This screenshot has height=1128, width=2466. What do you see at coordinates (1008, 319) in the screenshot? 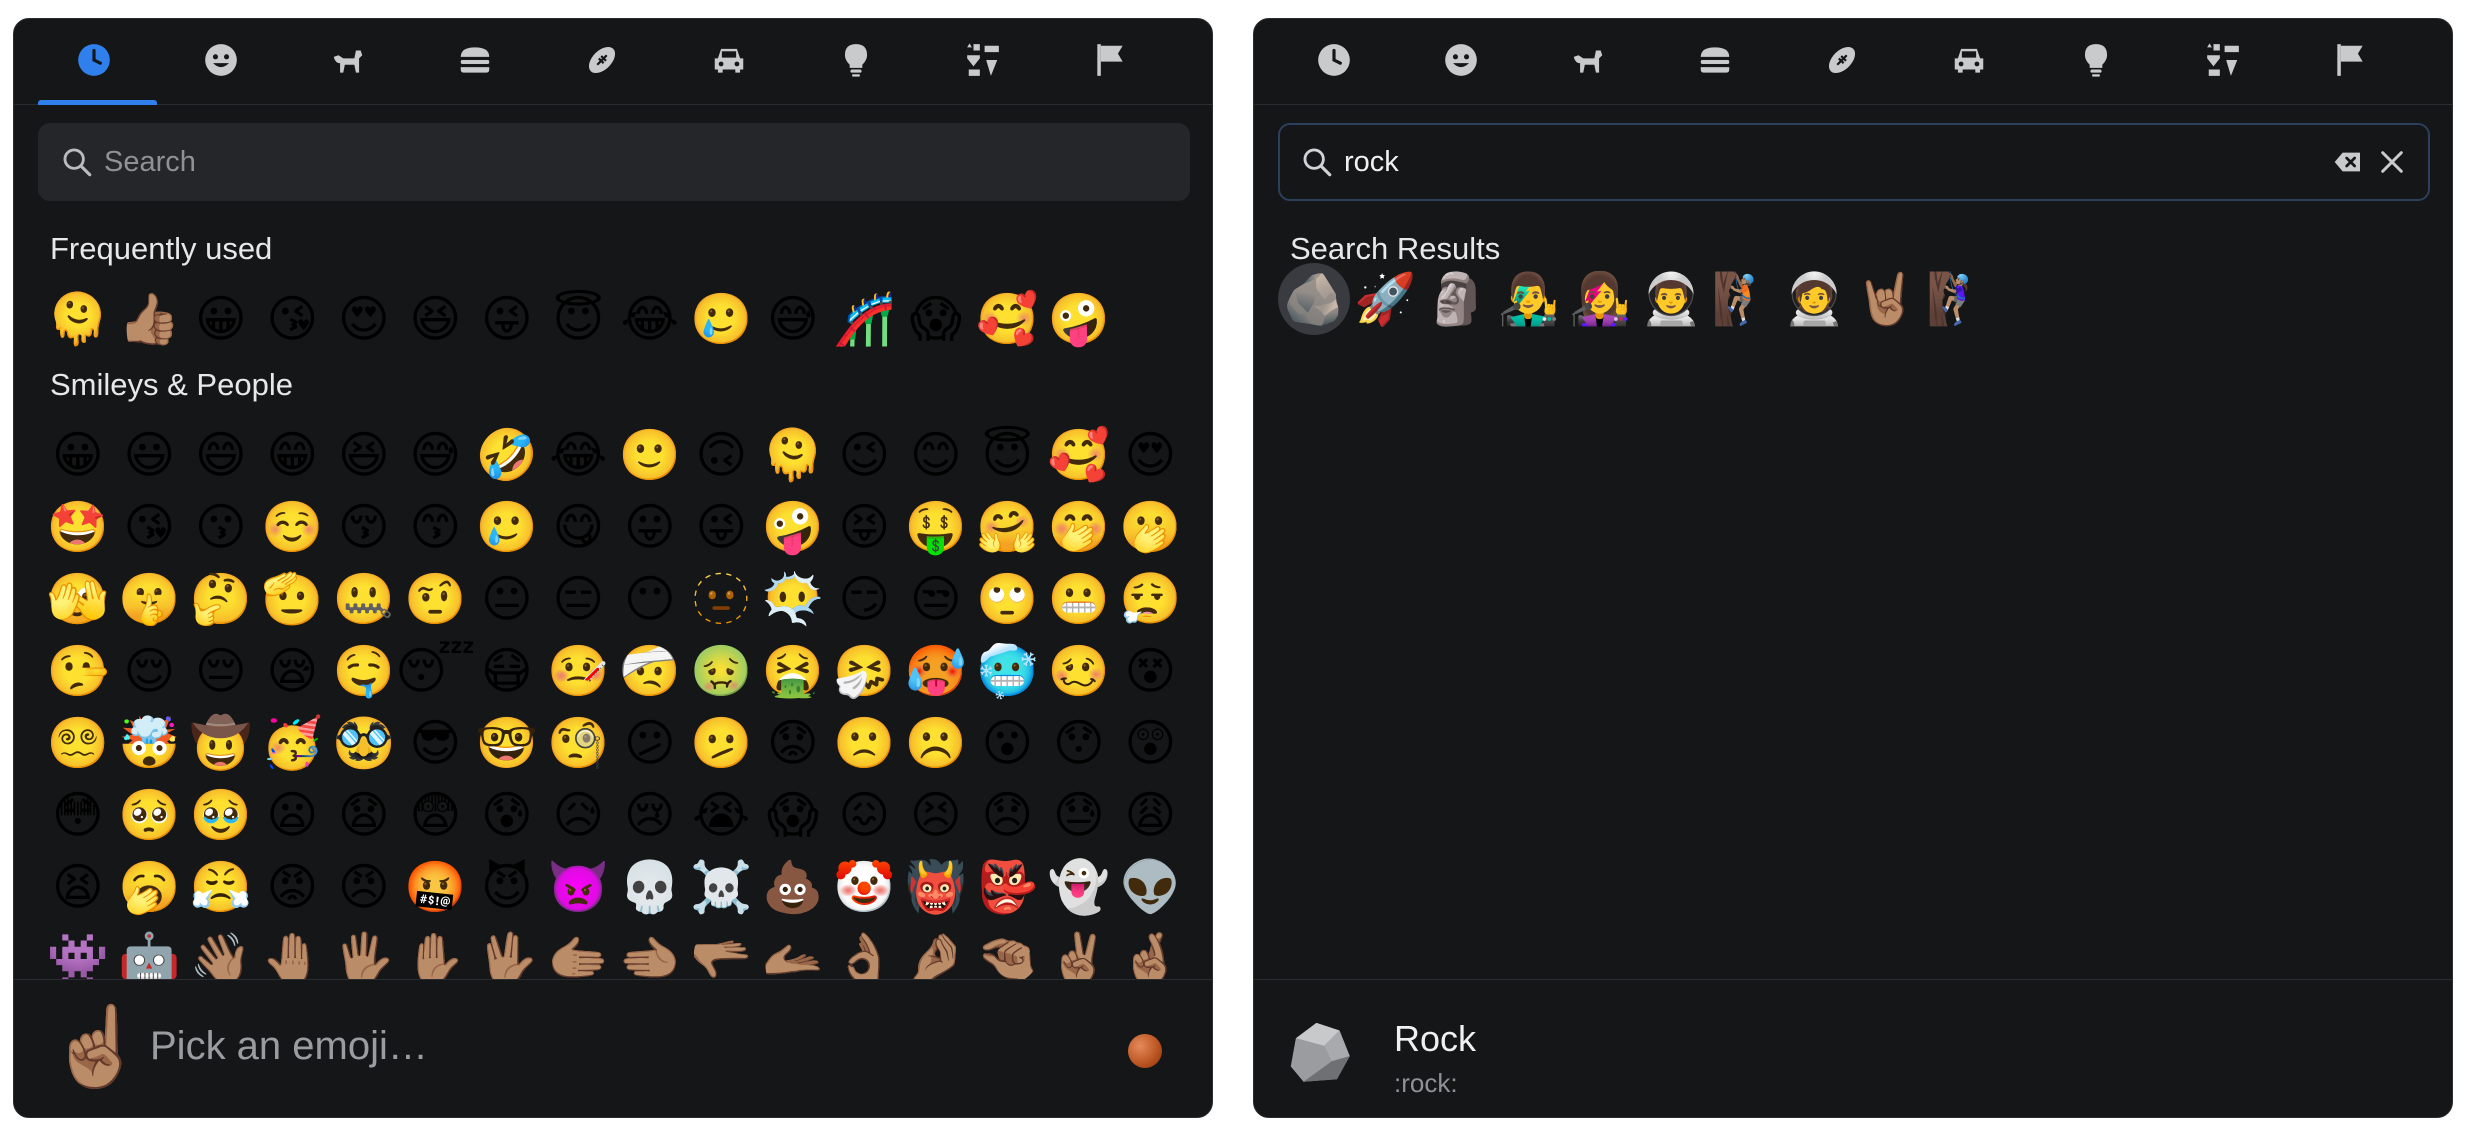
I see `frequent-emoji: 🥰` at bounding box center [1008, 319].